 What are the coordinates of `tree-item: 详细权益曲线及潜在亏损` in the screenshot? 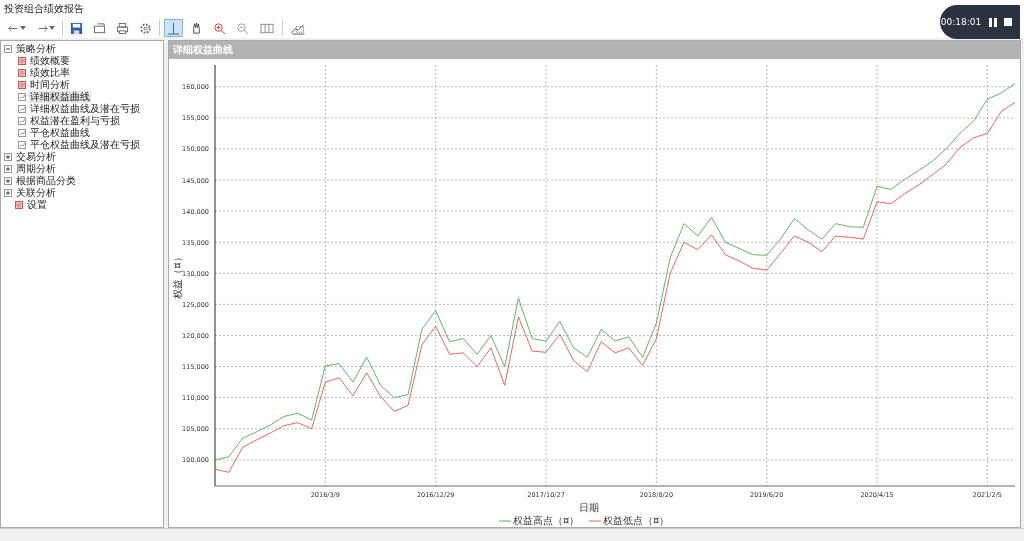 It's located at (85, 109).